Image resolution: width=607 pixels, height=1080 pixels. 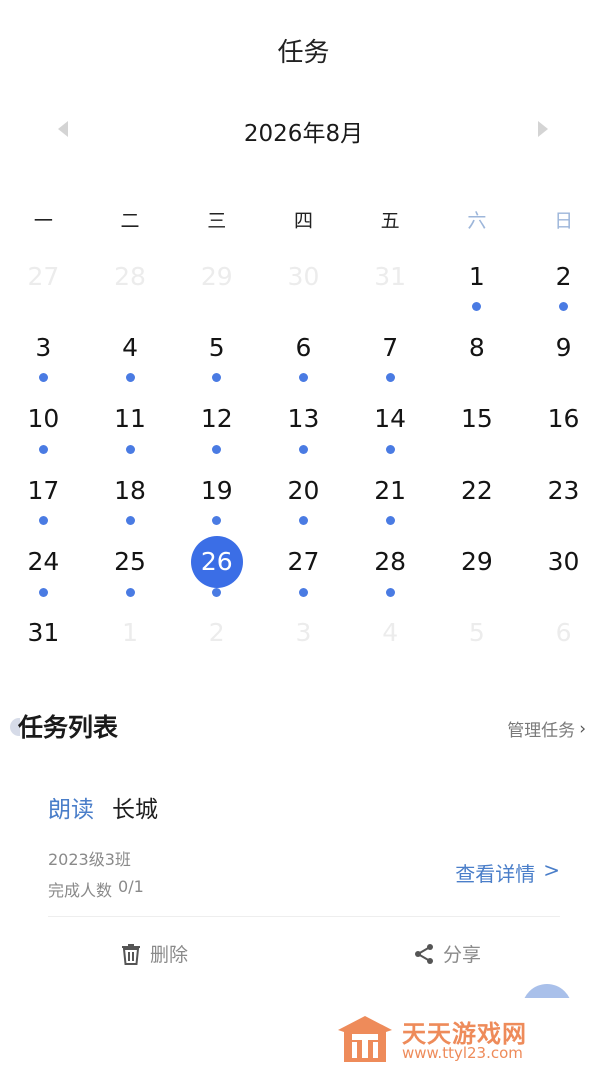 I want to click on delete-label: 删除, so click(x=169, y=955).